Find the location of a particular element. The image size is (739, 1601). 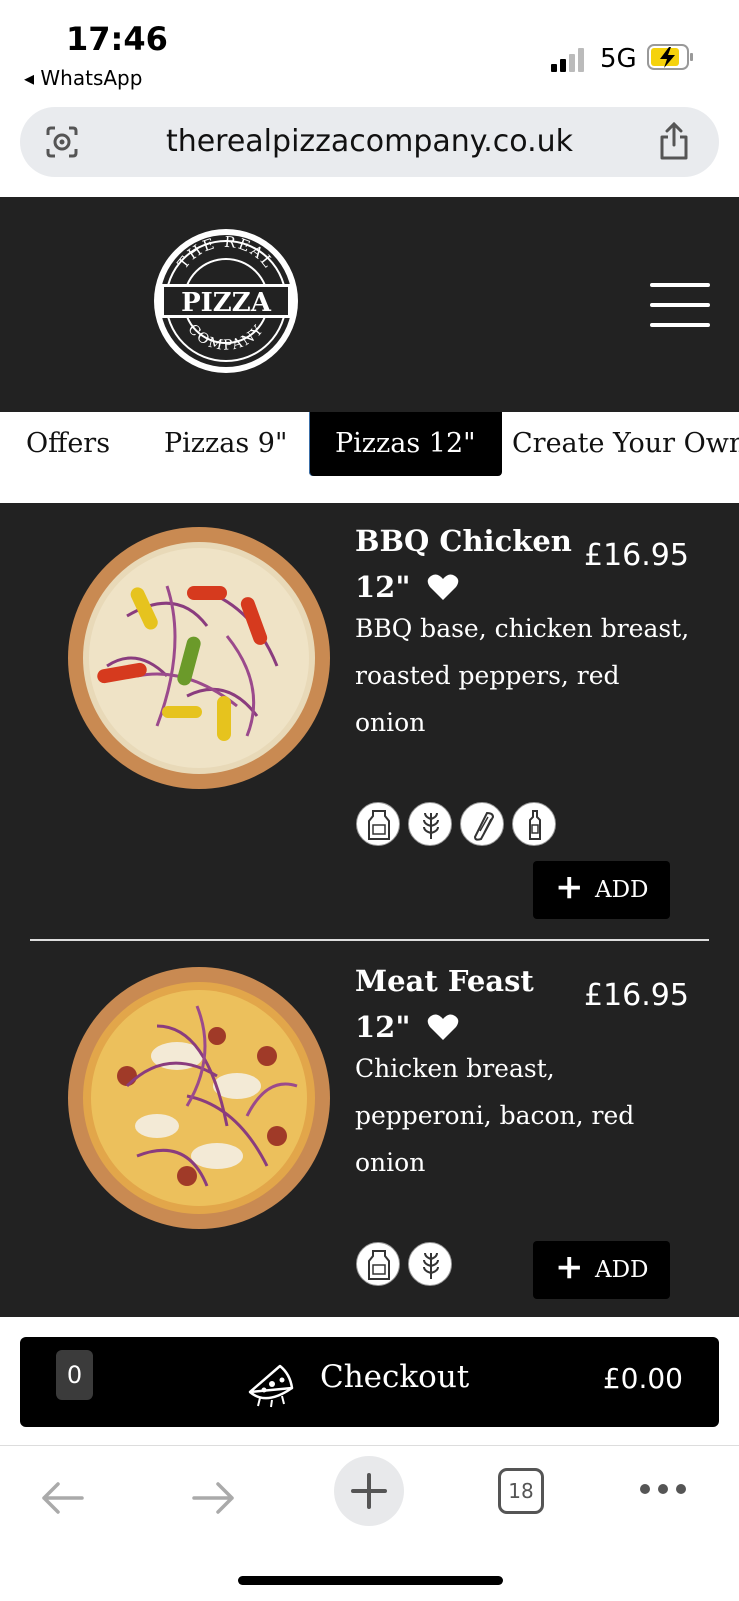

description-line: roasted peppers, red is located at coordinates (487, 675).